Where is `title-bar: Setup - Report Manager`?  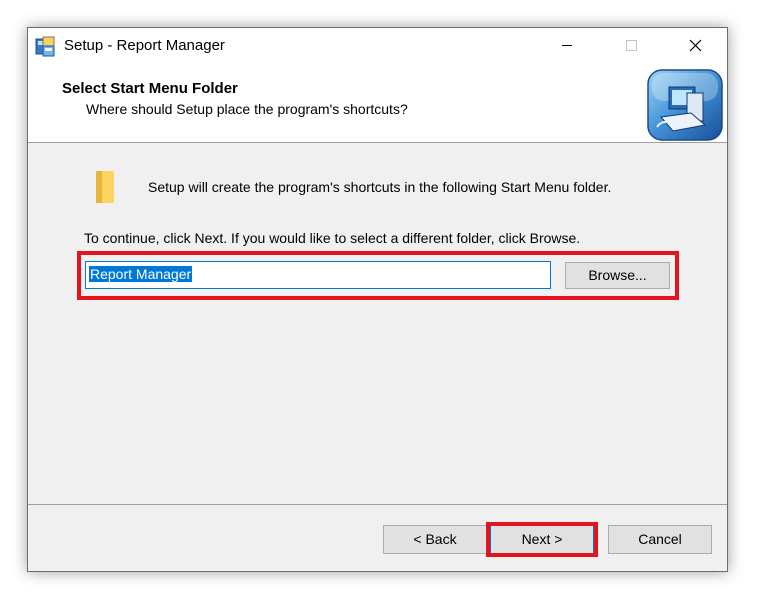 title-bar: Setup - Report Manager is located at coordinates (377, 45).